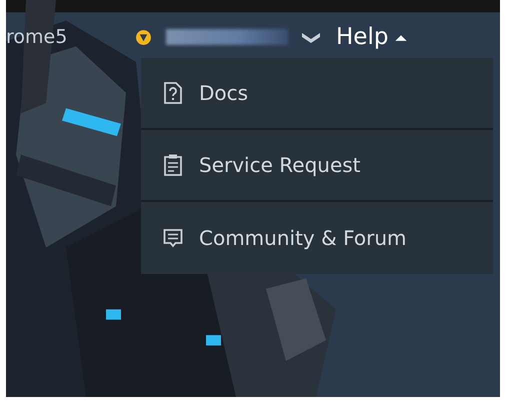 This screenshot has width=508, height=403. What do you see at coordinates (70, 37) in the screenshot?
I see `nav-item: rome5` at bounding box center [70, 37].